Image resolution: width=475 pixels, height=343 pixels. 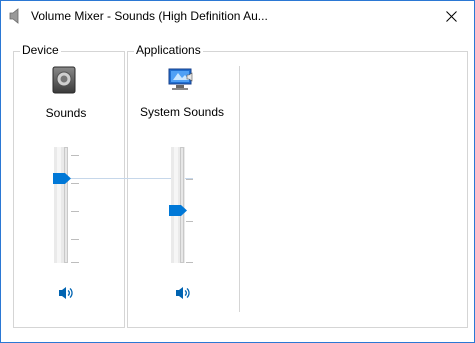 What do you see at coordinates (127, 189) in the screenshot?
I see `applications-group-border-left` at bounding box center [127, 189].